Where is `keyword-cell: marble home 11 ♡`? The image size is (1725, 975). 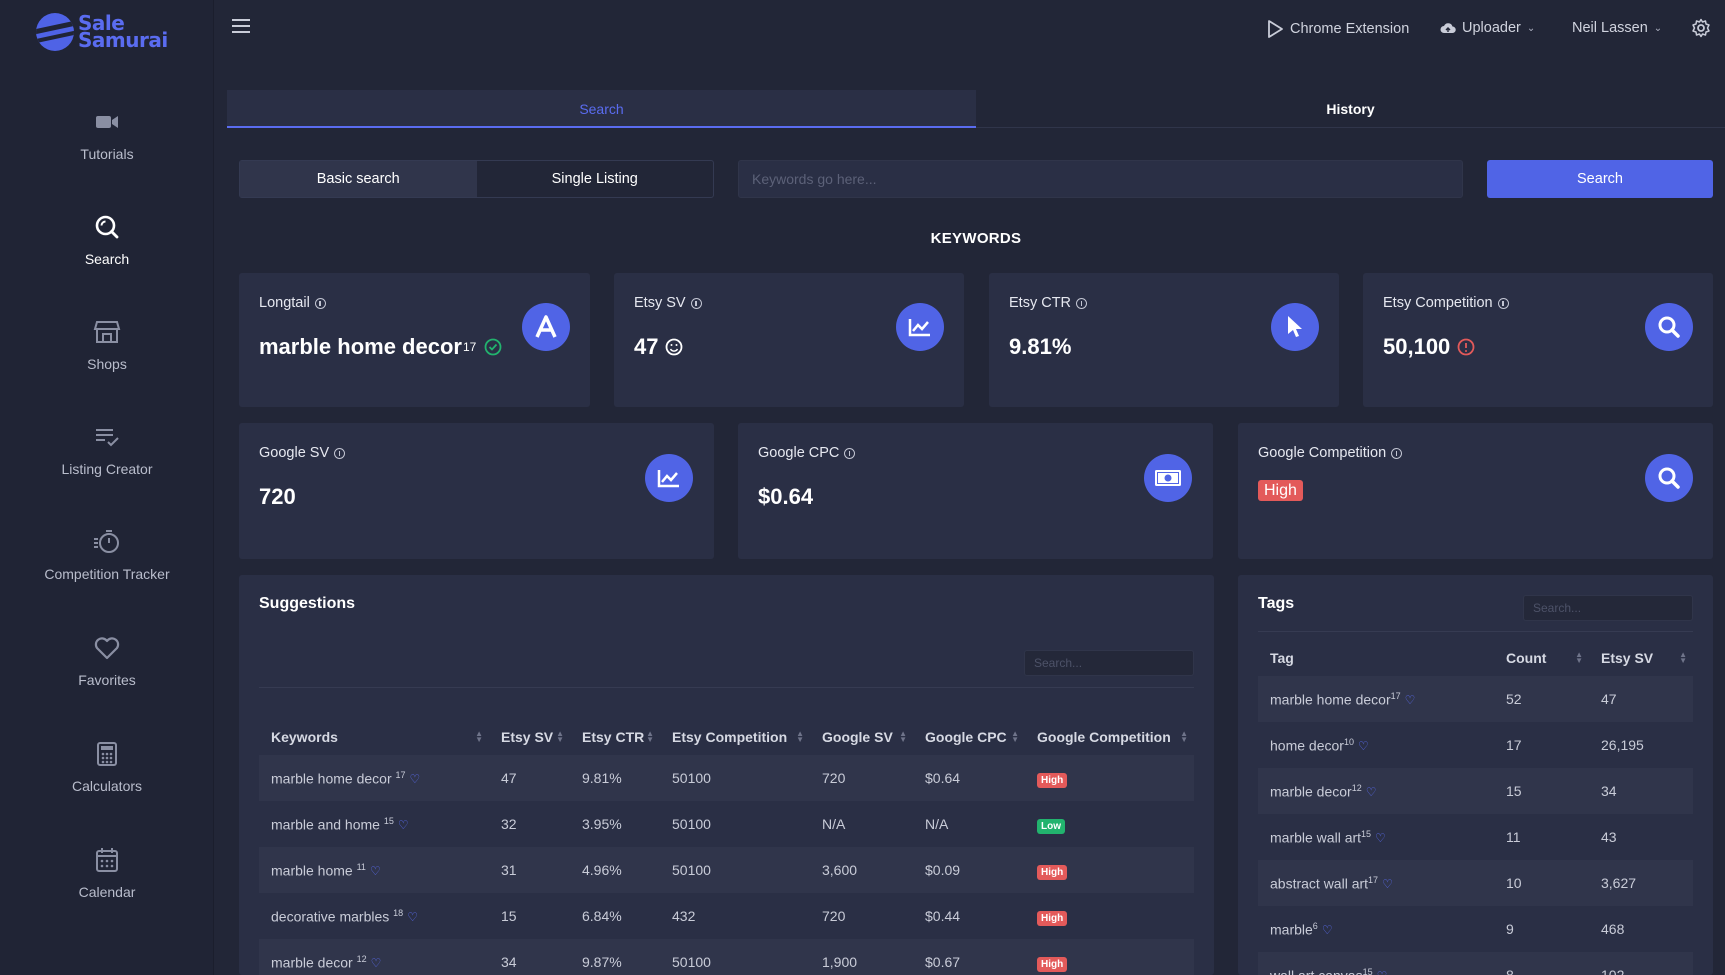
keyword-cell: marble home 11 ♡ is located at coordinates (374, 870).